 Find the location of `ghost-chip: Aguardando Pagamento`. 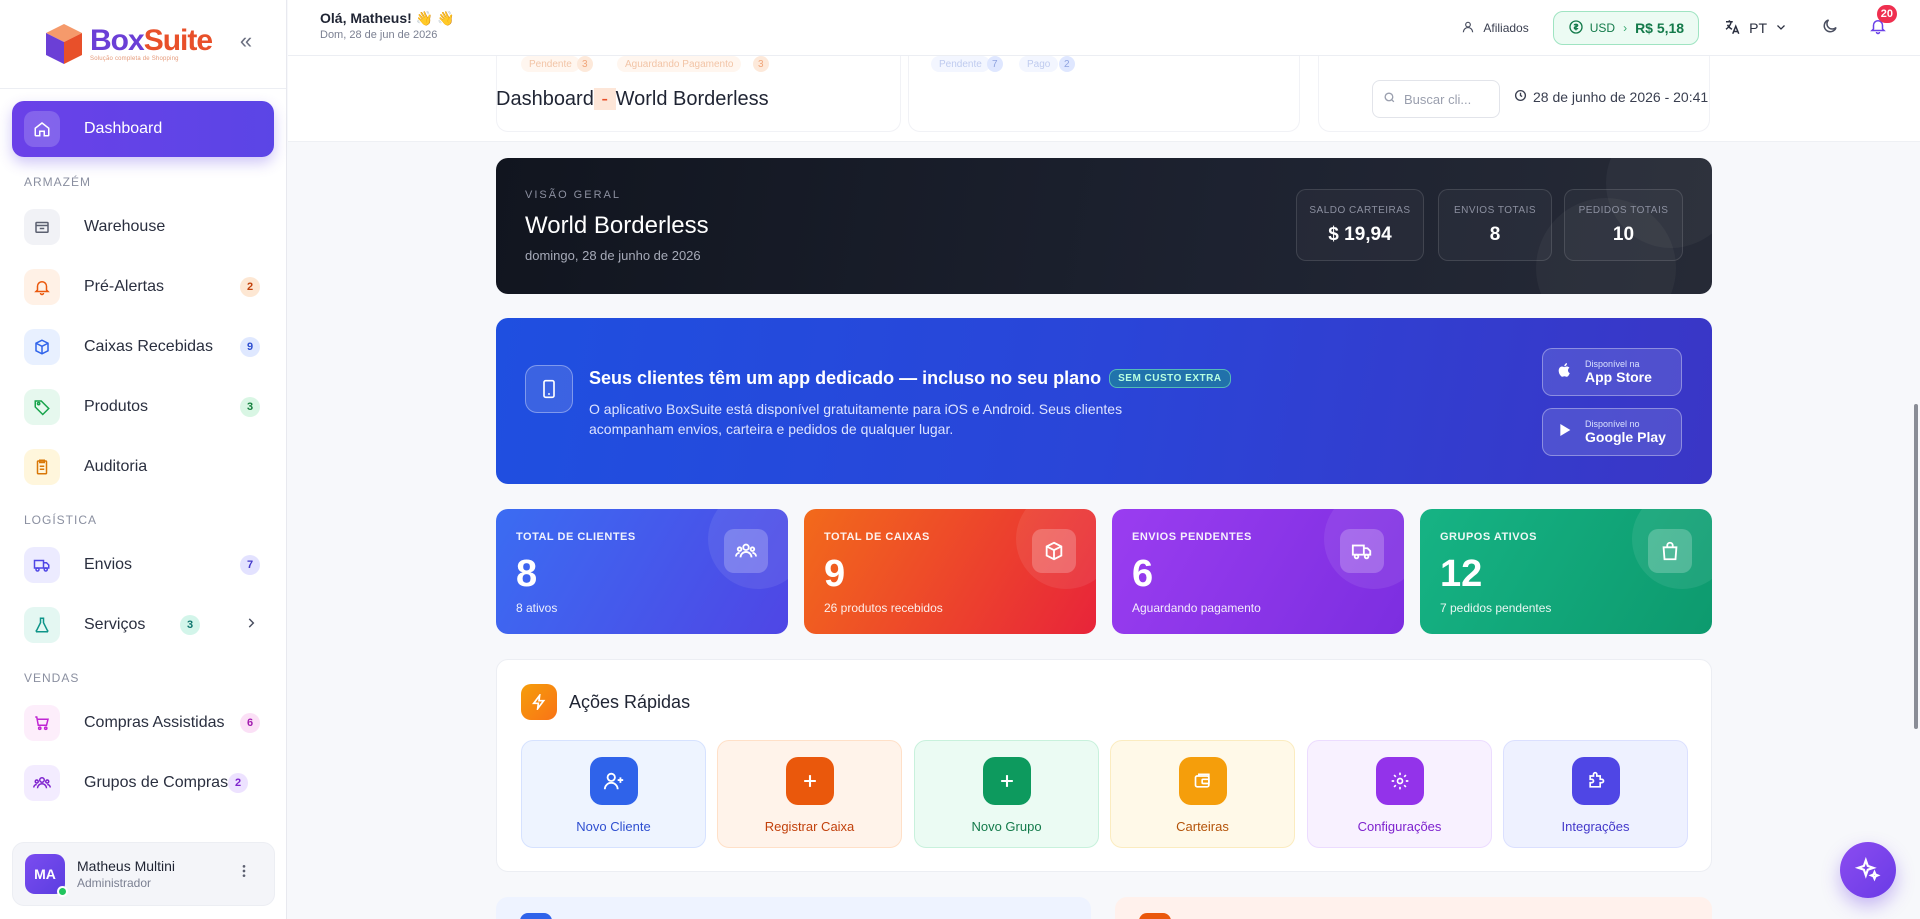

ghost-chip: Aguardando Pagamento is located at coordinates (679, 64).